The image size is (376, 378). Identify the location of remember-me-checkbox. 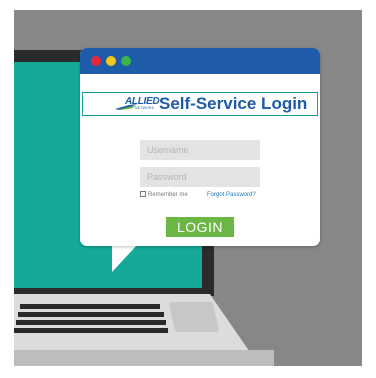
(143, 194).